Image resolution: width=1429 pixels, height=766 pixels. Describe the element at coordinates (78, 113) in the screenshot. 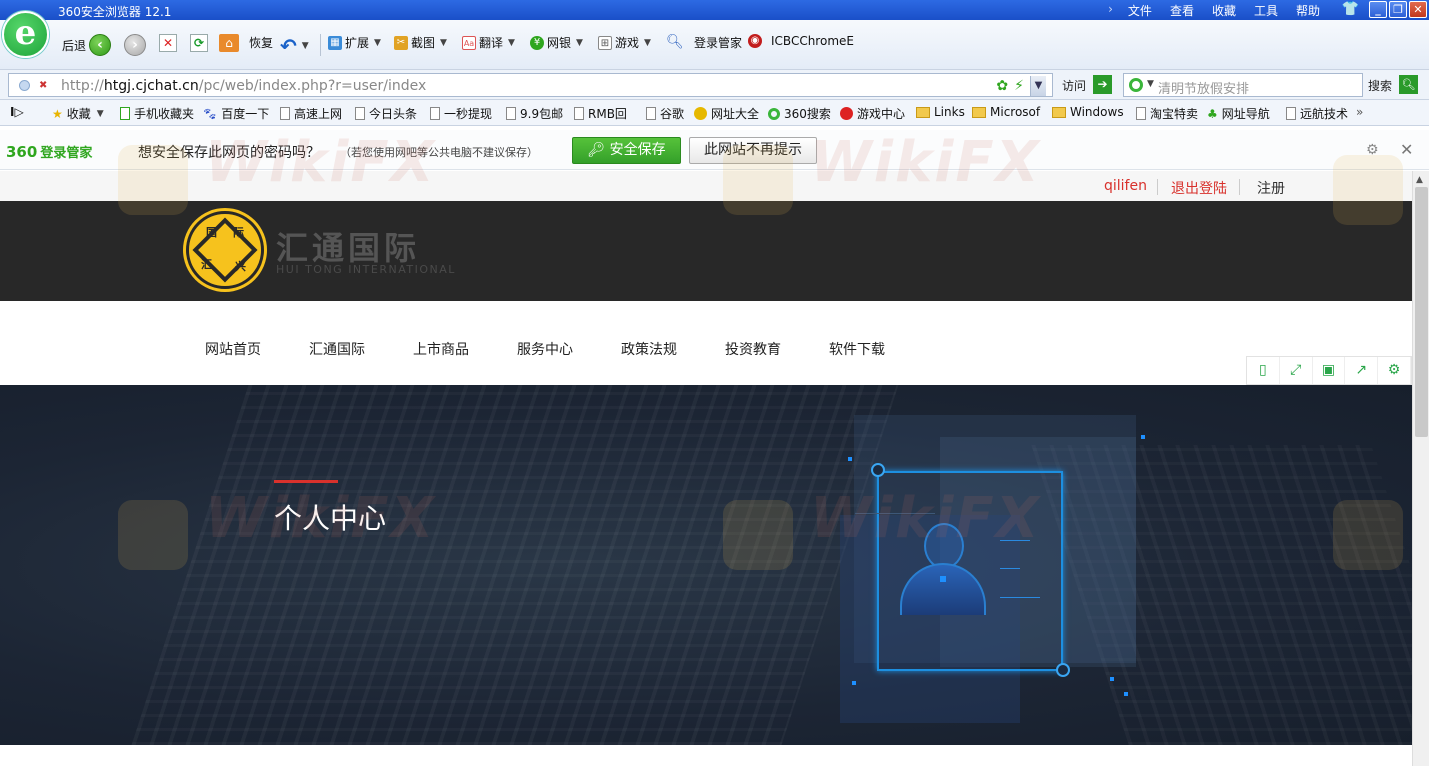

I see `favorites-menu: ★ 收藏 ▼` at that location.